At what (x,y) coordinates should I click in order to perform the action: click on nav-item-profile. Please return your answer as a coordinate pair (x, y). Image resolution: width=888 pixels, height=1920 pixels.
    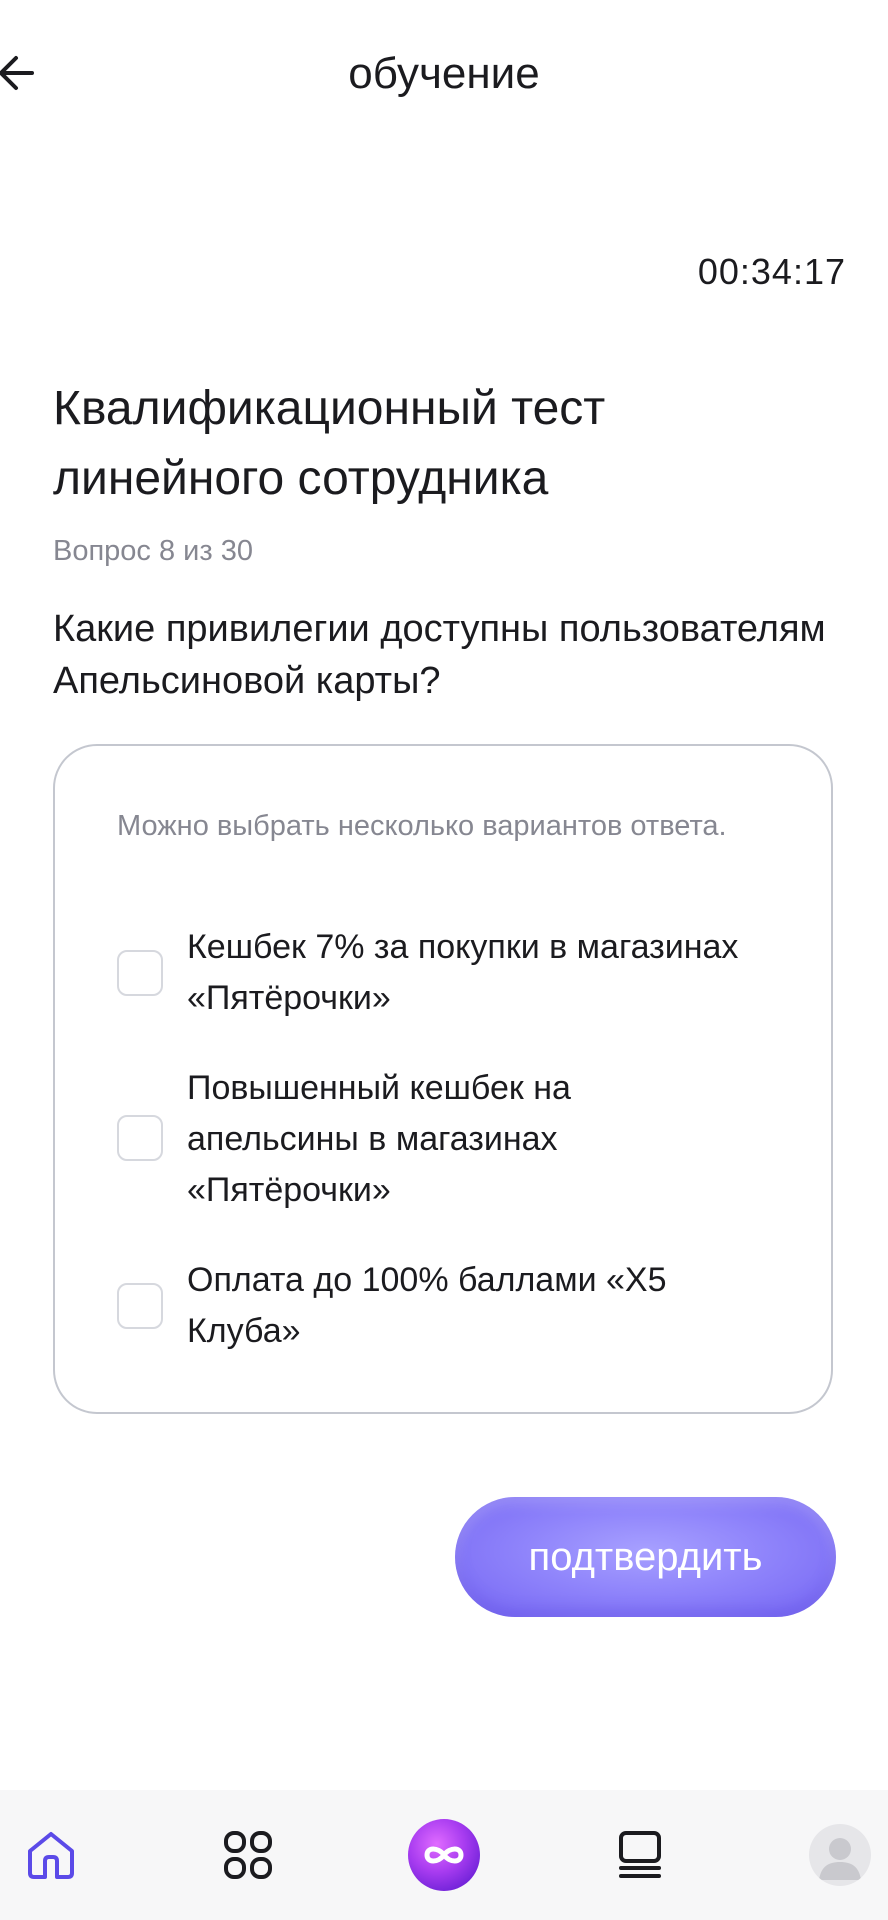
    Looking at the image, I should click on (840, 1855).